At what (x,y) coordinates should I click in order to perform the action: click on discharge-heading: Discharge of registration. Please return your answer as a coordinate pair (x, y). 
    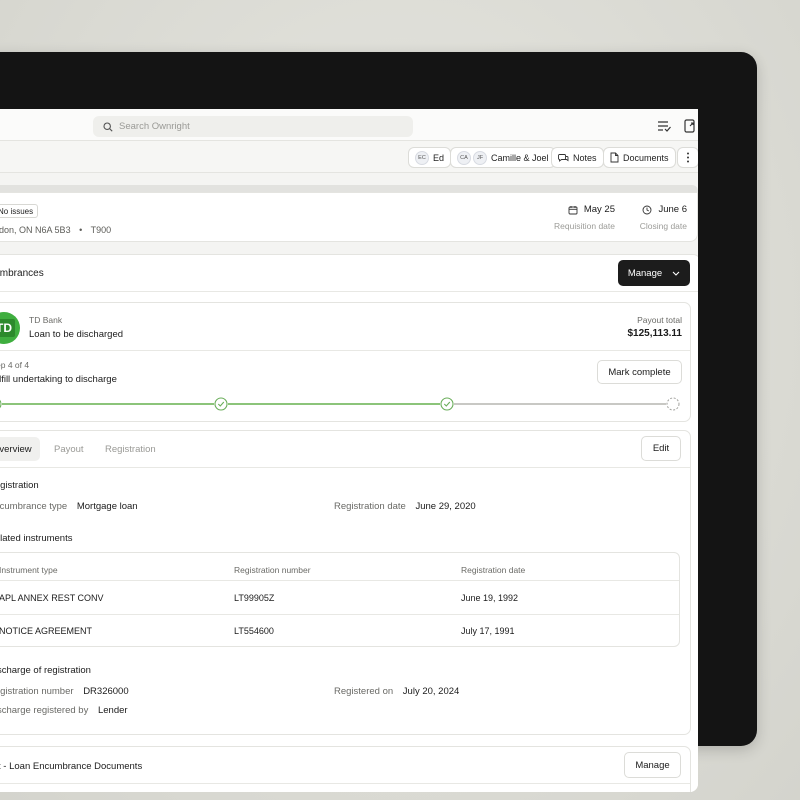
    Looking at the image, I should click on (45, 670).